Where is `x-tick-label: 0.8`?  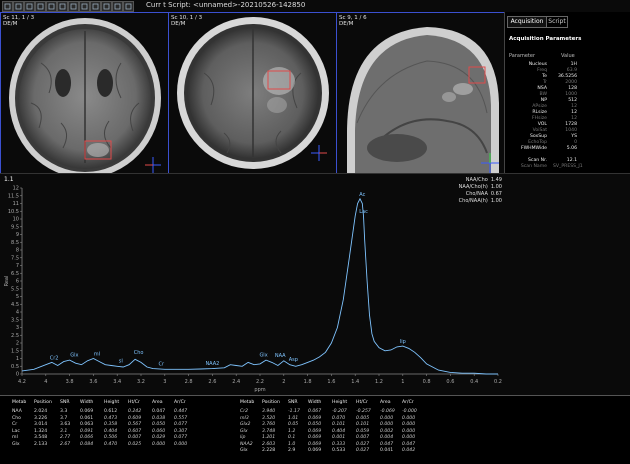 x-tick-label: 0.8 is located at coordinates (427, 382).